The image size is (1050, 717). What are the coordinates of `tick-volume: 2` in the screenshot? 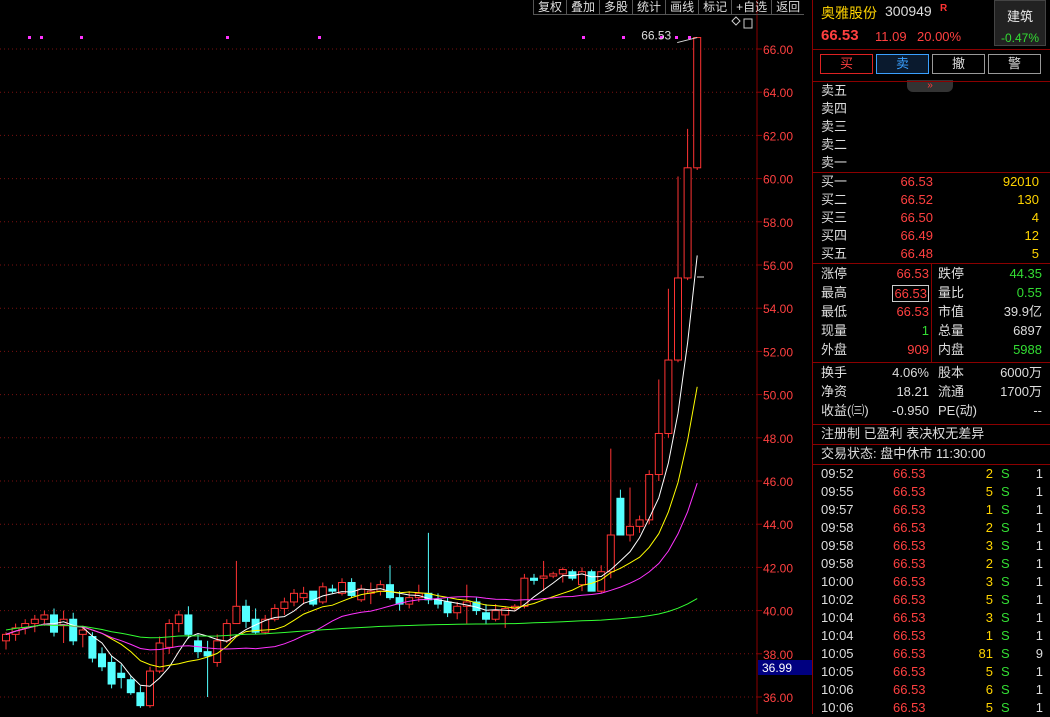 It's located at (989, 527).